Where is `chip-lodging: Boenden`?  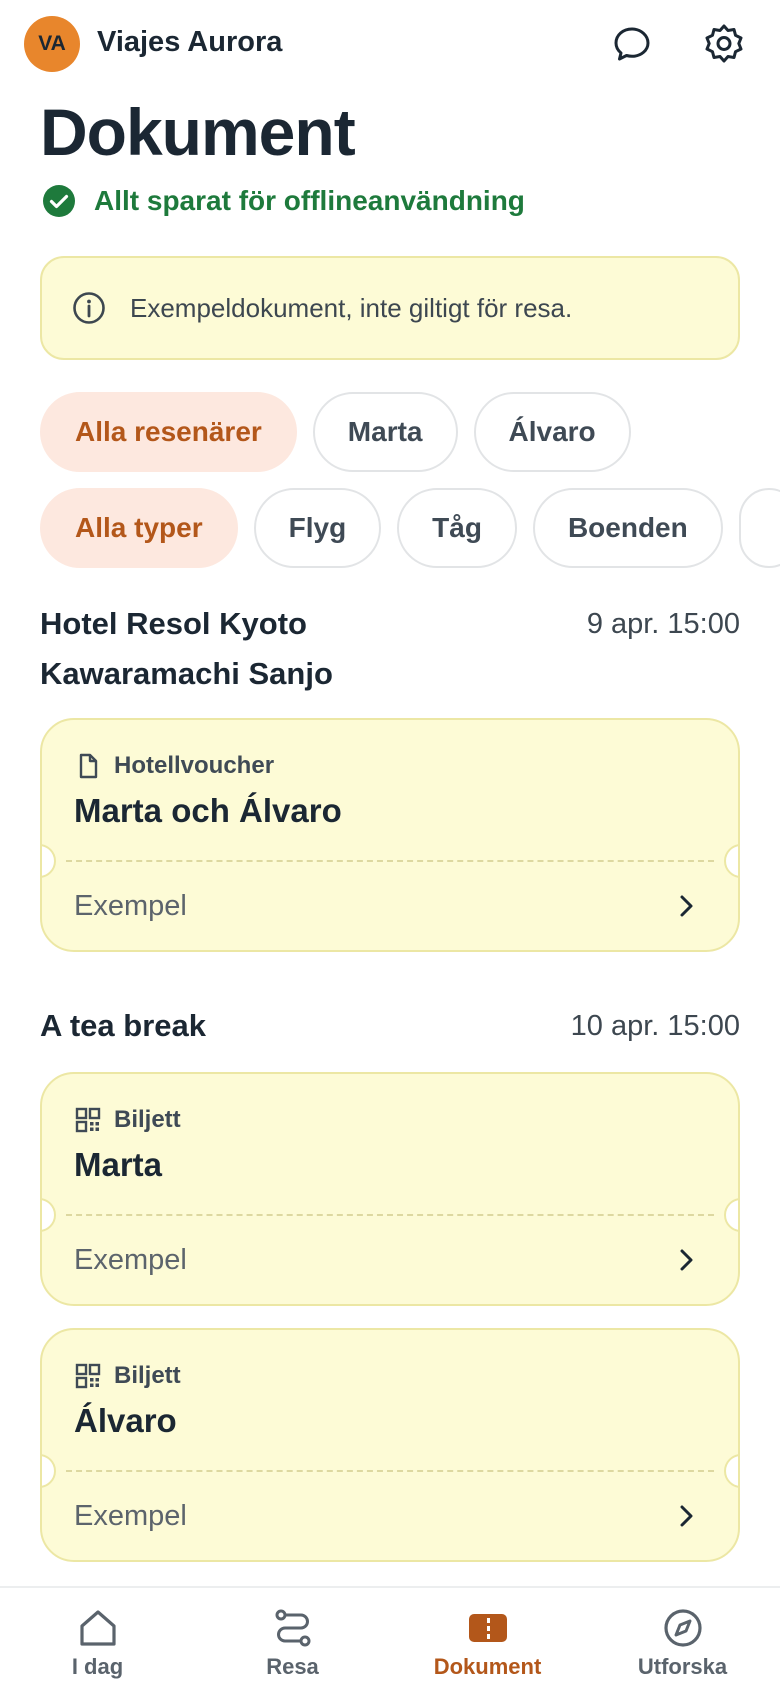 chip-lodging: Boenden is located at coordinates (627, 528).